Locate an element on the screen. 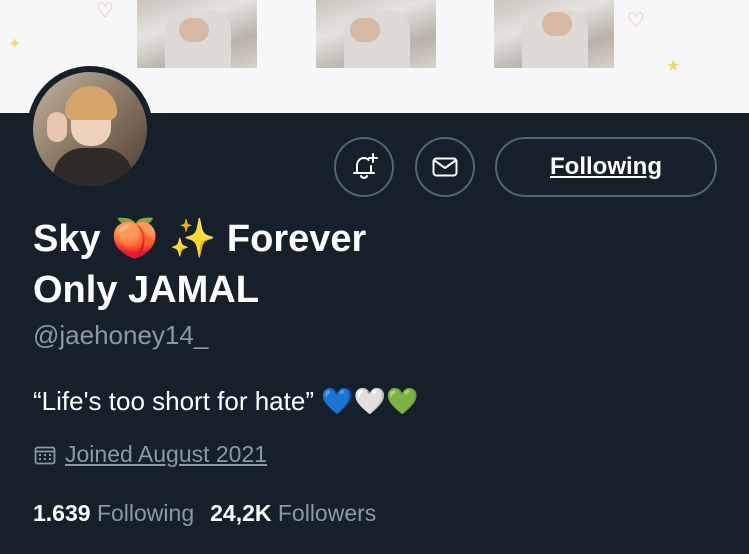  following-stat: 1.639 Following is located at coordinates (113, 513).